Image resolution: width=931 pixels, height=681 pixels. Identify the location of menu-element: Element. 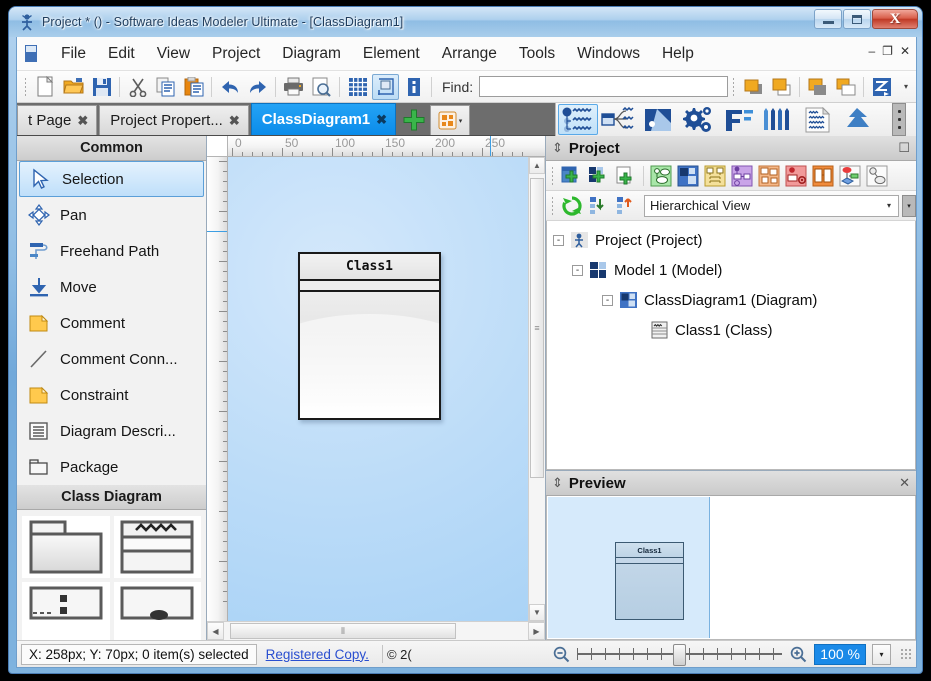
(391, 54).